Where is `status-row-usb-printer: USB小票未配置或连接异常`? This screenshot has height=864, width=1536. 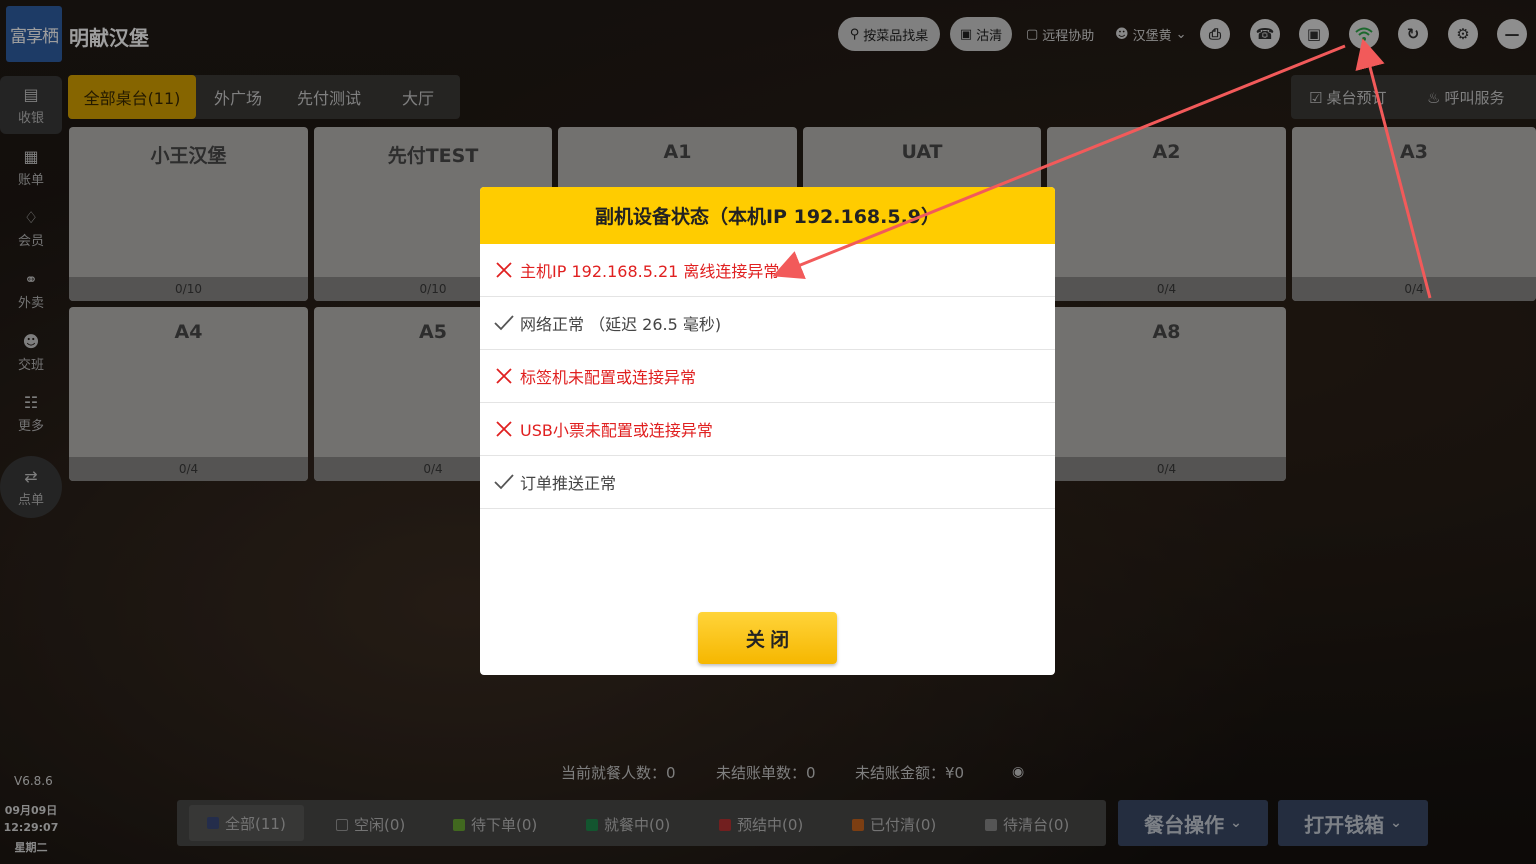
status-row-usb-printer: USB小票未配置或连接异常 is located at coordinates (767, 429).